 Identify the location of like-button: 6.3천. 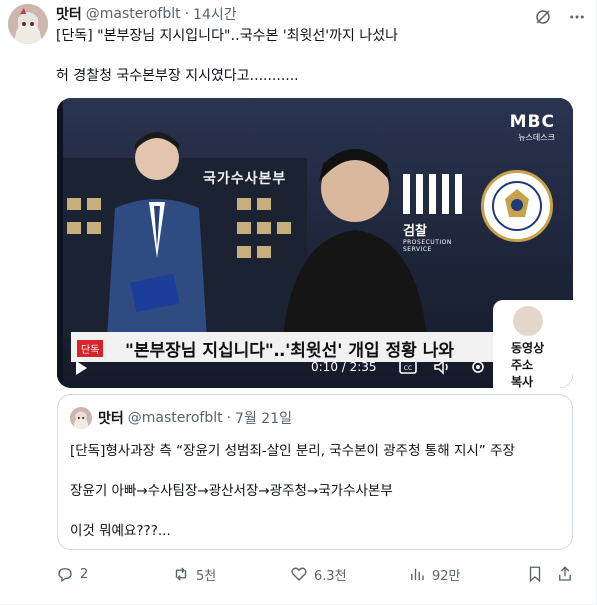
(318, 574).